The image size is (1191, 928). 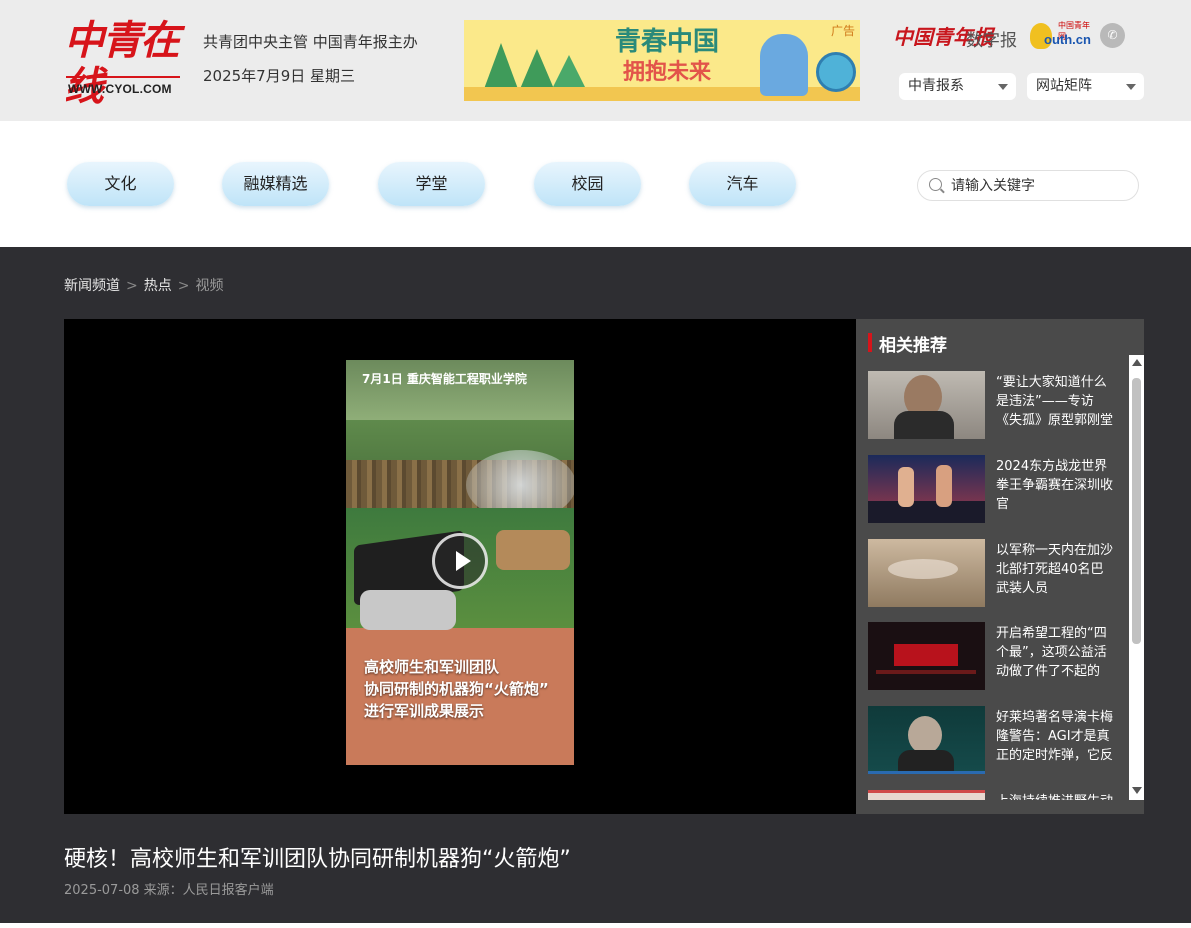 I want to click on logo-underline, so click(x=123, y=77).